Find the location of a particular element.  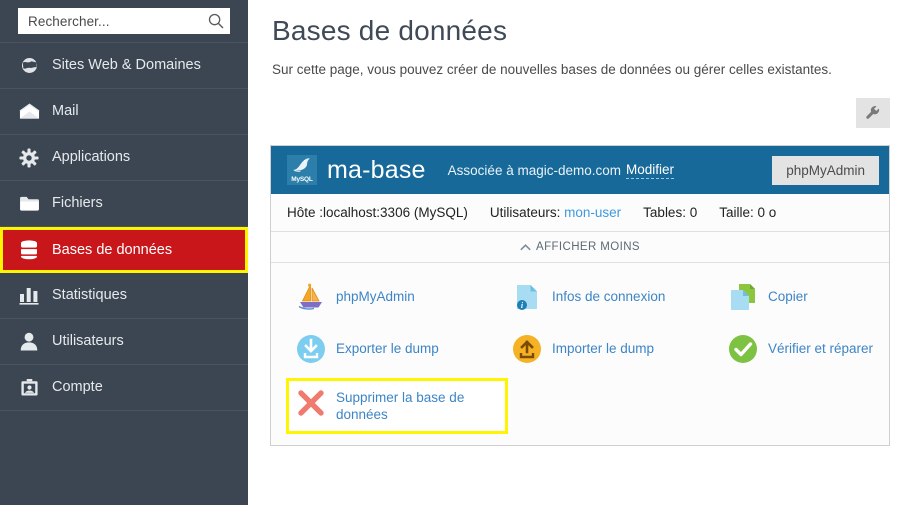

actions-row-3: Supprimer la base de données is located at coordinates (580, 406).